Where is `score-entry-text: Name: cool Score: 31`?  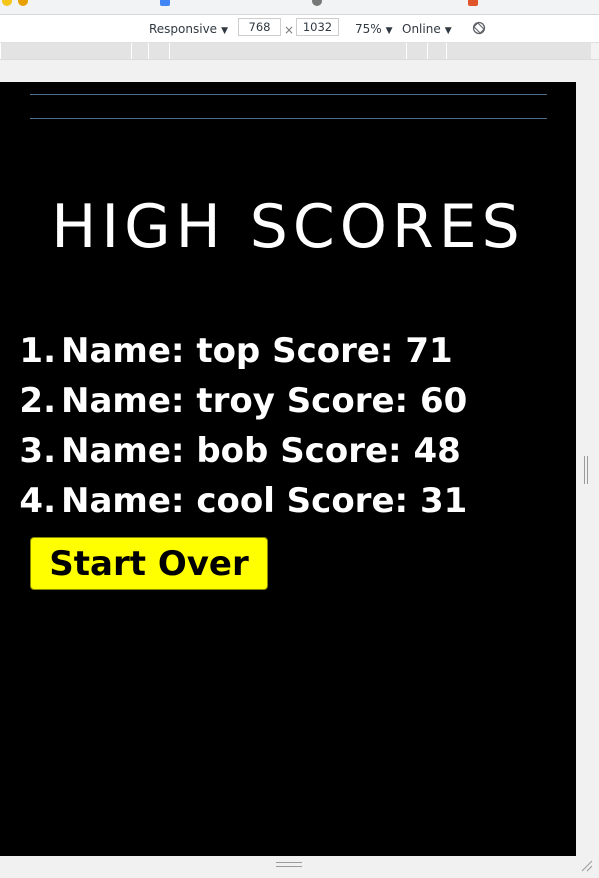
score-entry-text: Name: cool Score: 31 is located at coordinates (264, 501).